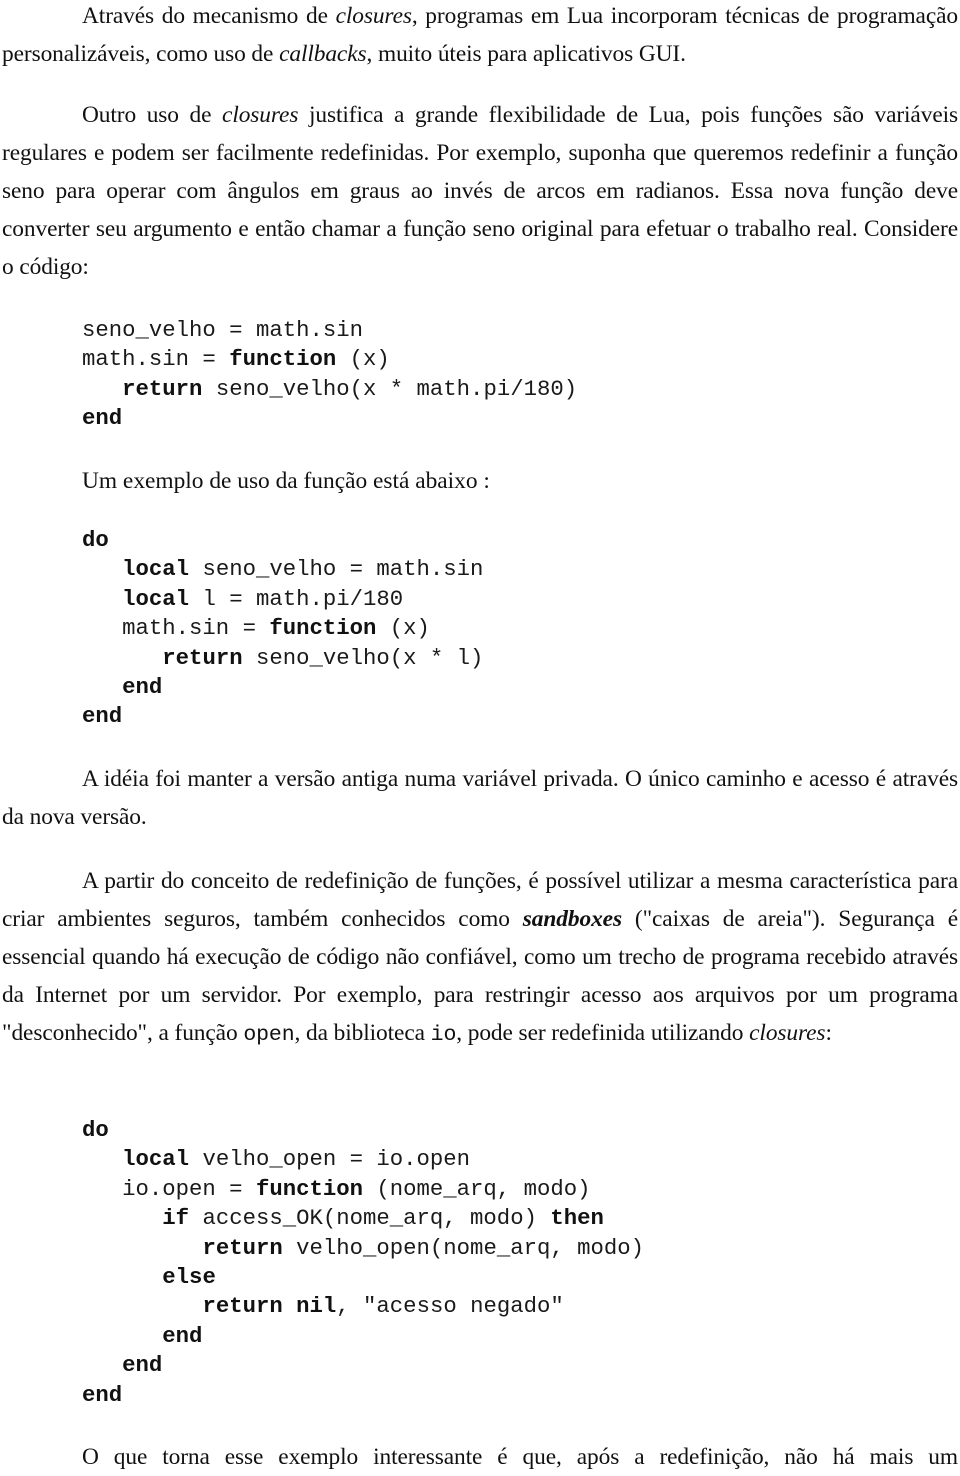 The height and width of the screenshot is (1476, 960). What do you see at coordinates (169, 1188) in the screenshot?
I see `code-text: io.open =` at bounding box center [169, 1188].